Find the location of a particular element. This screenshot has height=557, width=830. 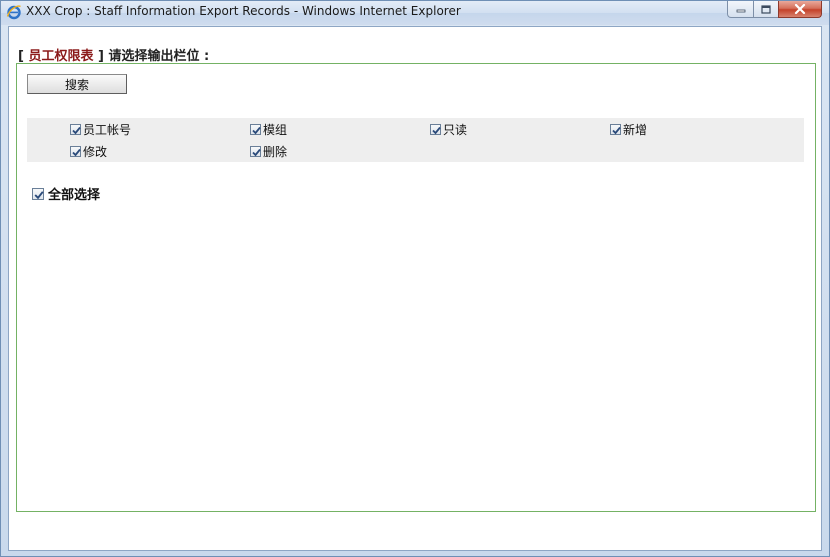

field-label: 新增 is located at coordinates (635, 129).